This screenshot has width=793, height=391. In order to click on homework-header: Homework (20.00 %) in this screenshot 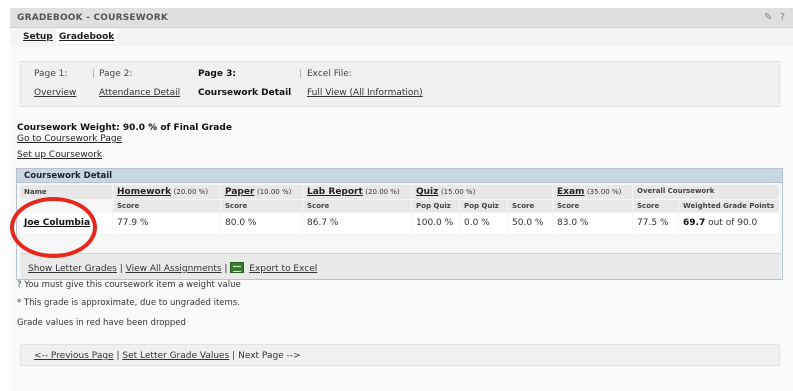, I will do `click(166, 192)`.